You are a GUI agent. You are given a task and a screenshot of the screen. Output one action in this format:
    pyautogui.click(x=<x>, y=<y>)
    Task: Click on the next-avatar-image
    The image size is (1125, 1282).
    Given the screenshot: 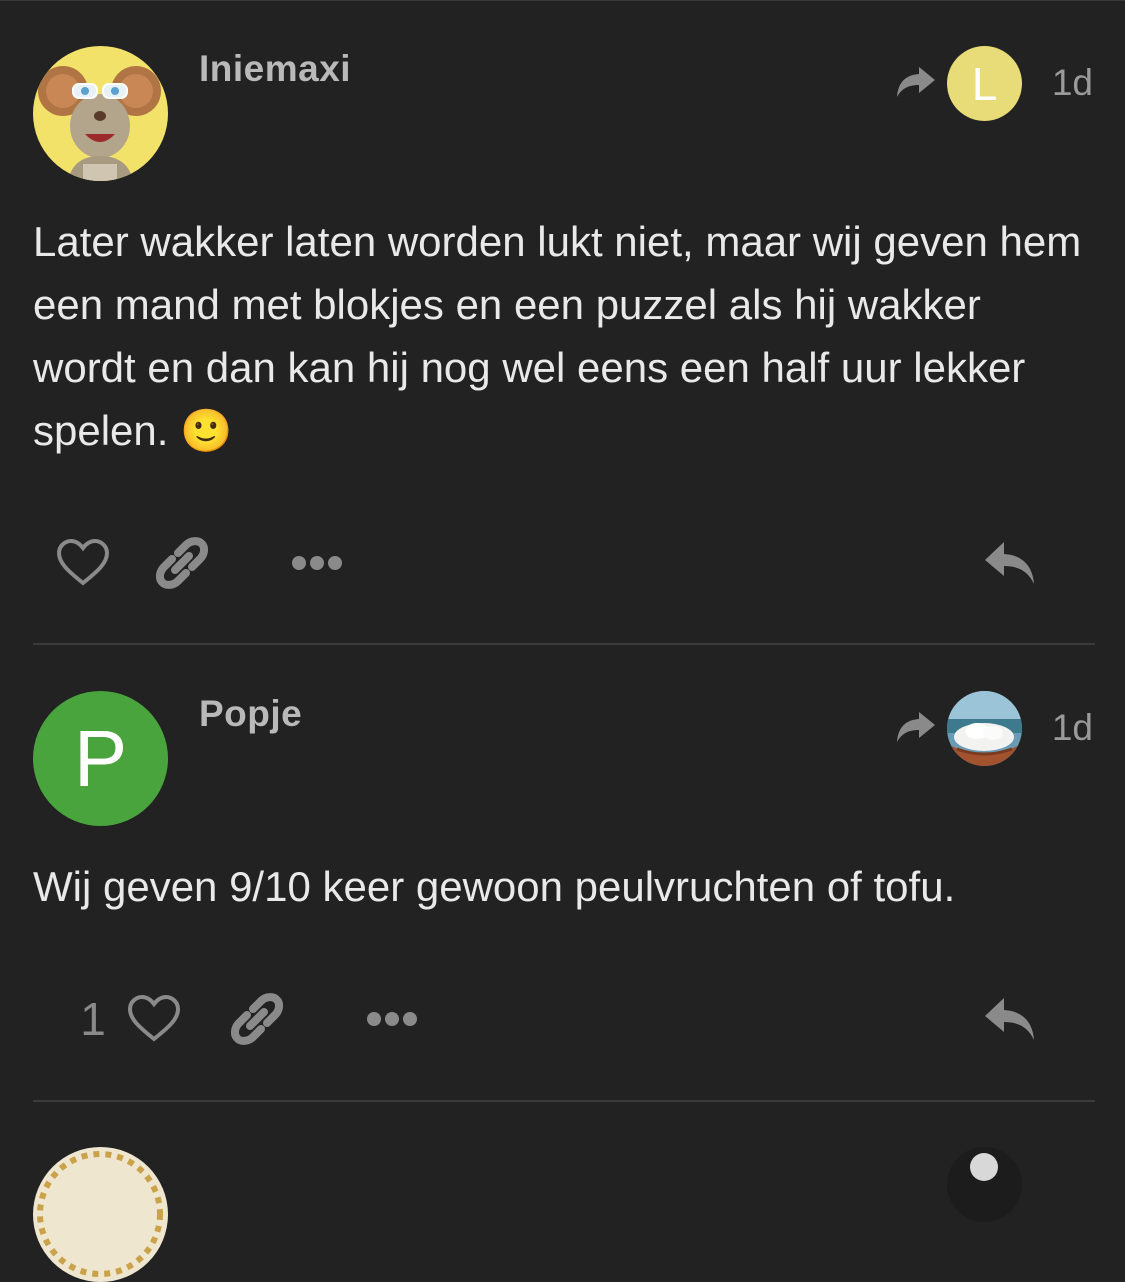 What is the action you would take?
    pyautogui.click(x=100, y=1214)
    